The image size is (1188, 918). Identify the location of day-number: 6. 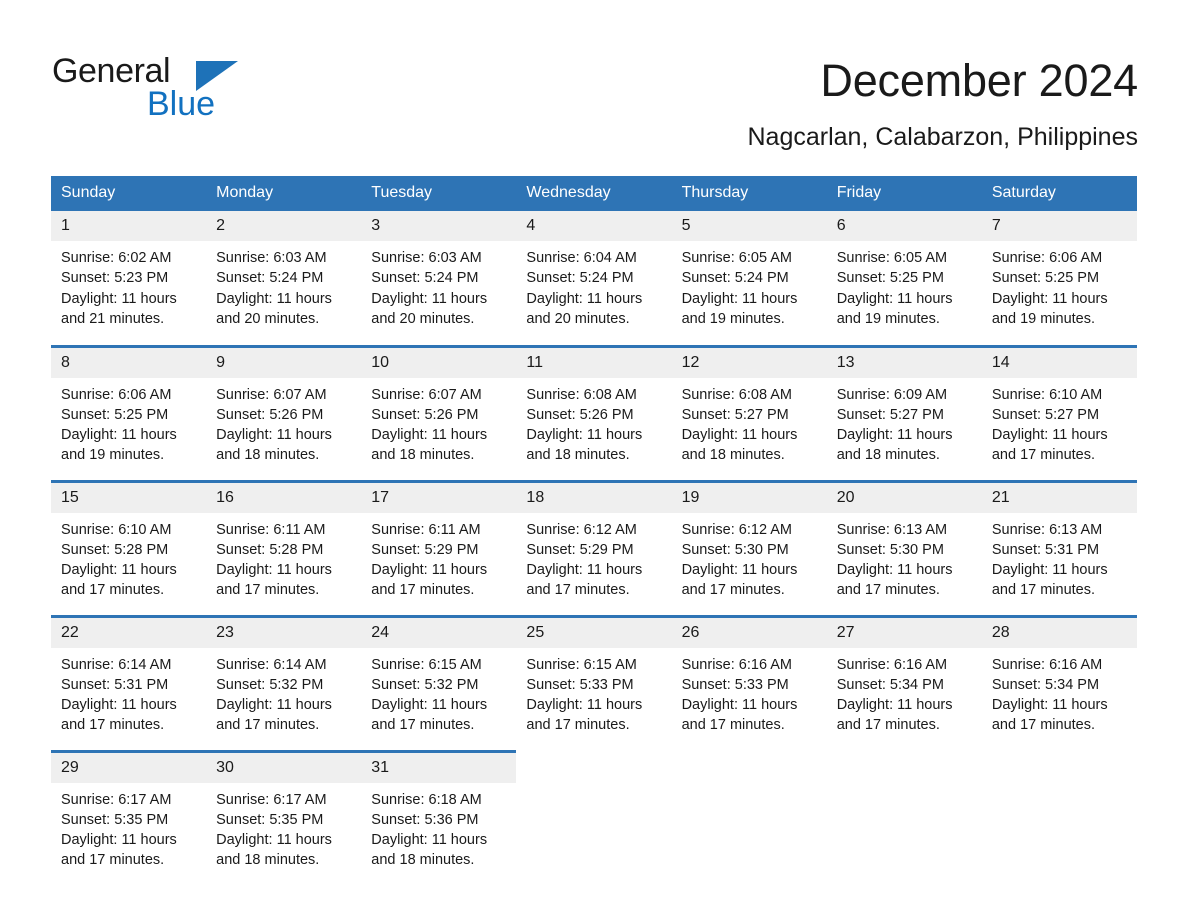
(904, 226).